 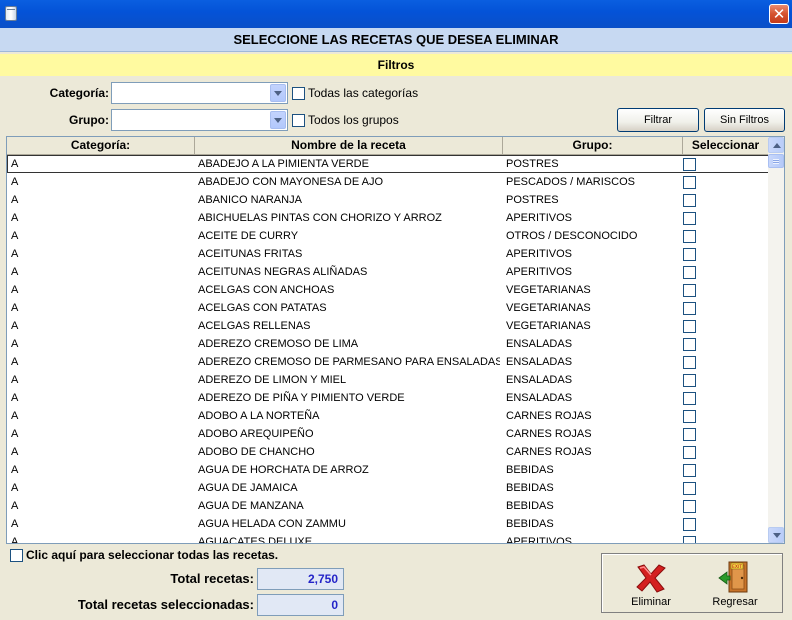 What do you see at coordinates (250, 200) in the screenshot?
I see `cell-nombre: ABANICO NARANJA` at bounding box center [250, 200].